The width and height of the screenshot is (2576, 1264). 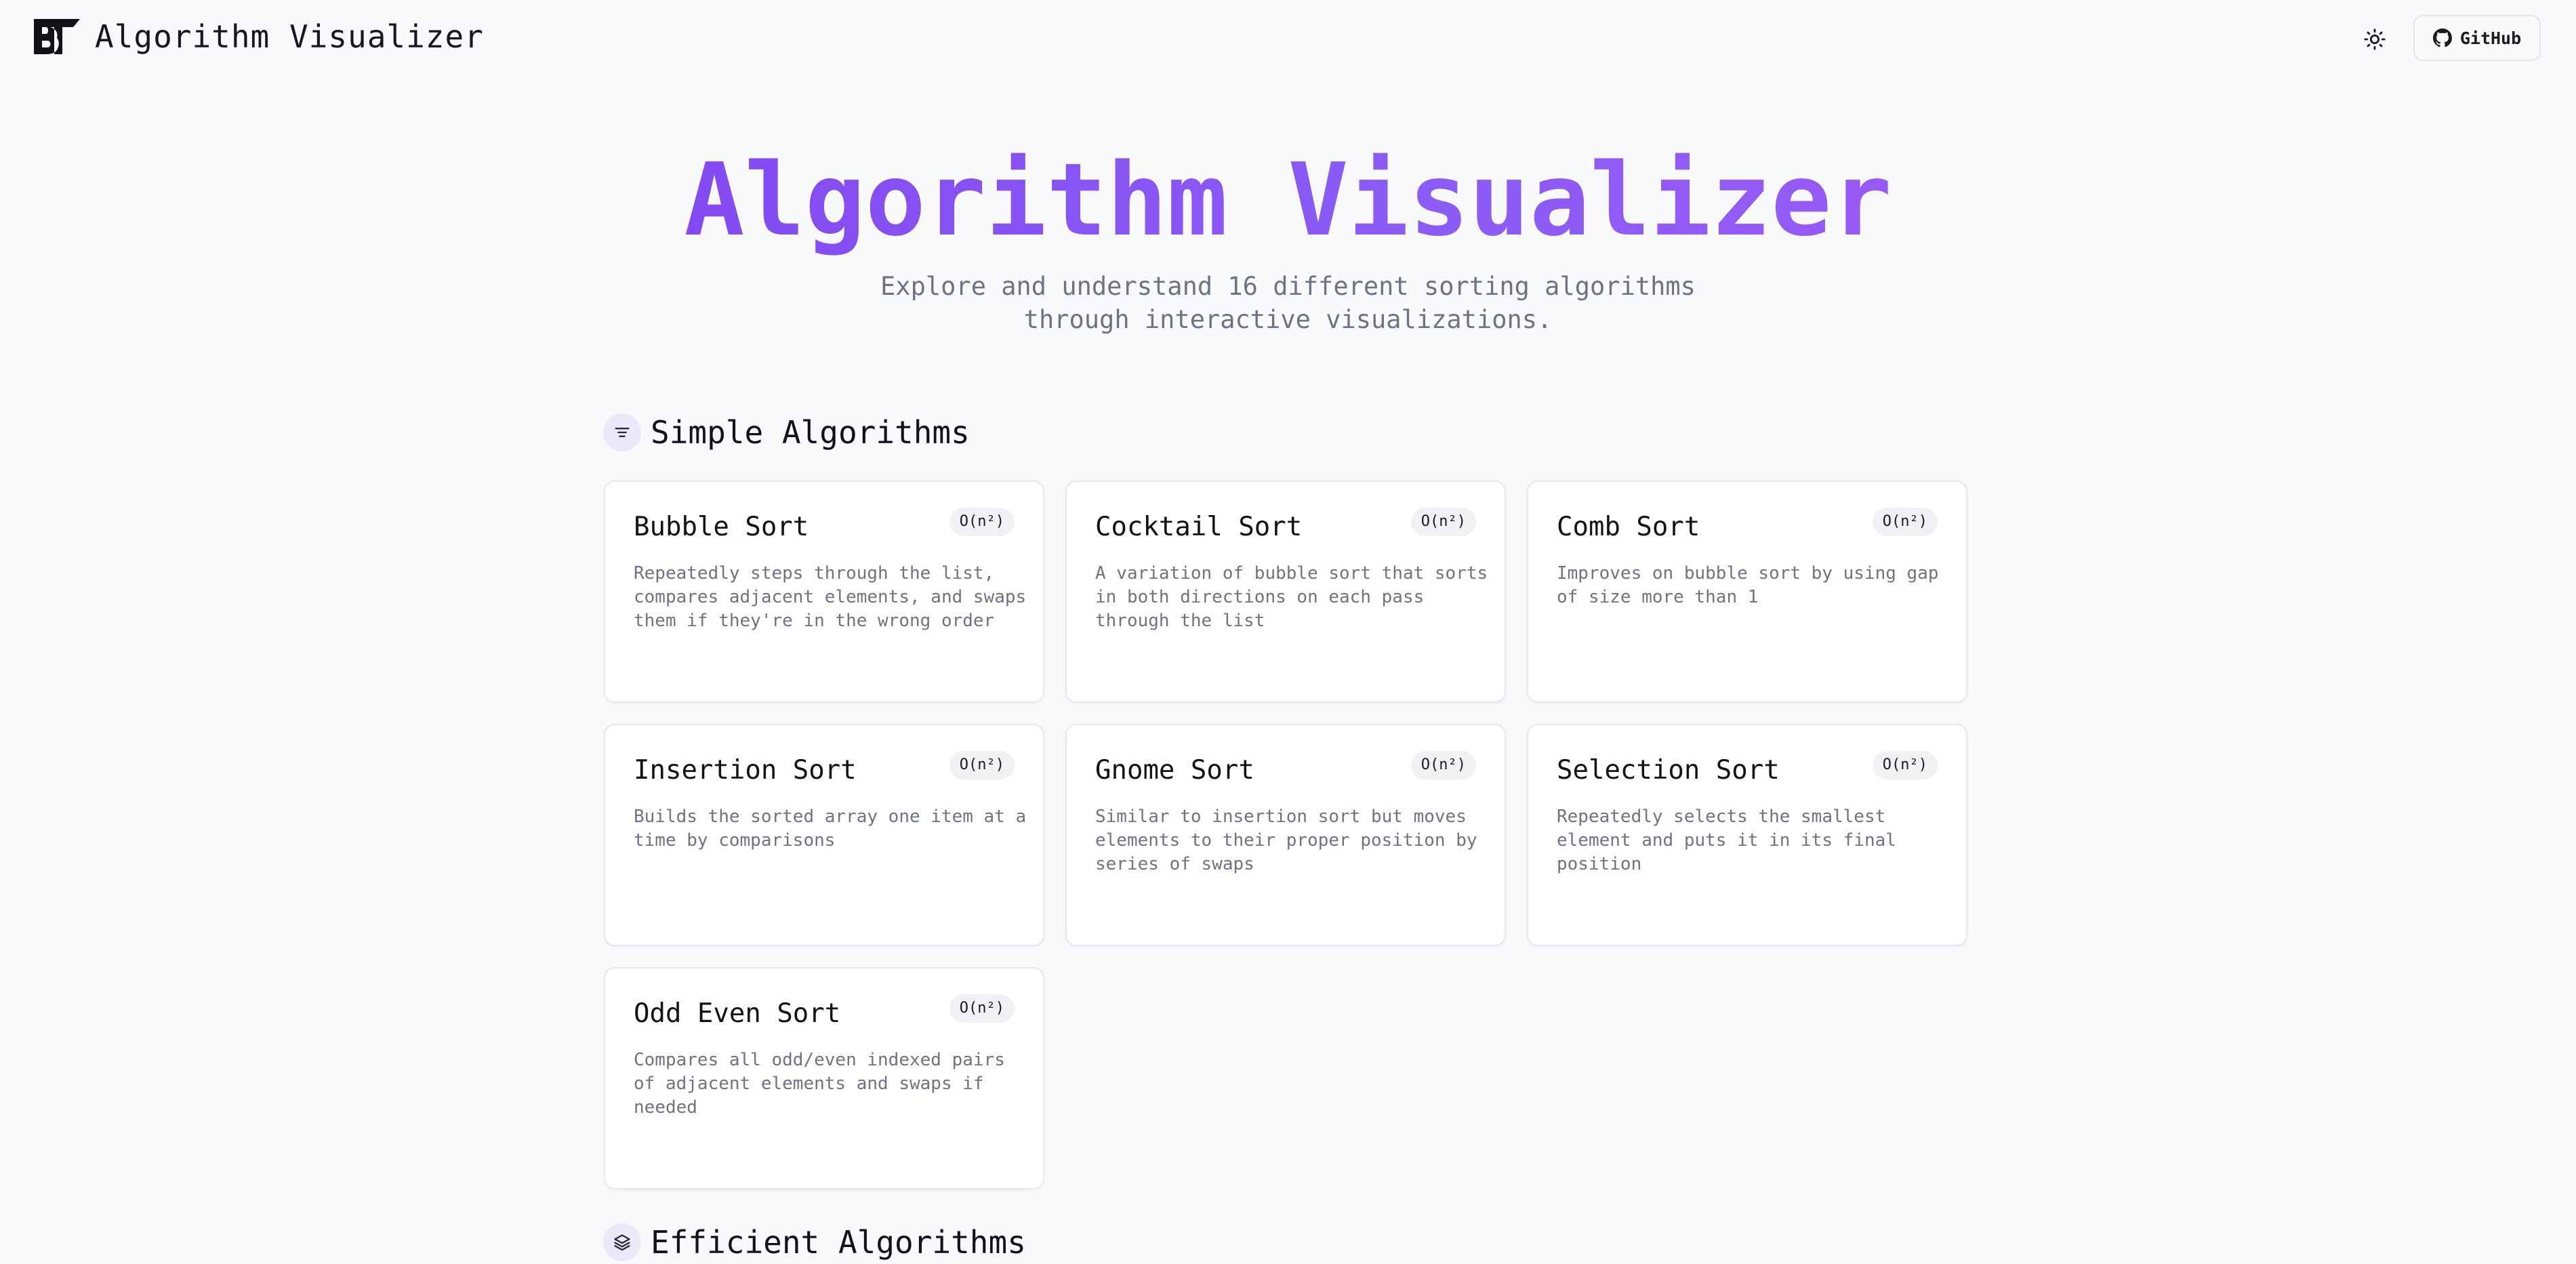 What do you see at coordinates (745, 770) in the screenshot?
I see `card-title: Insertion Sort` at bounding box center [745, 770].